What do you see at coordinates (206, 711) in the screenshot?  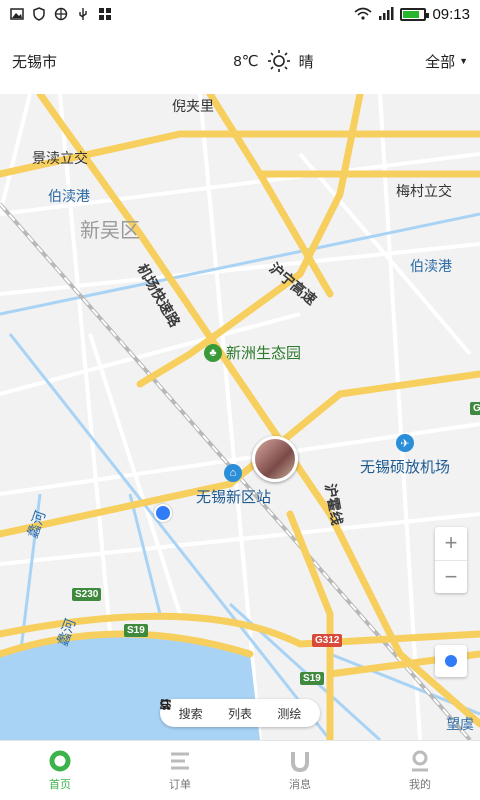 I see `list-tool: 列表` at bounding box center [206, 711].